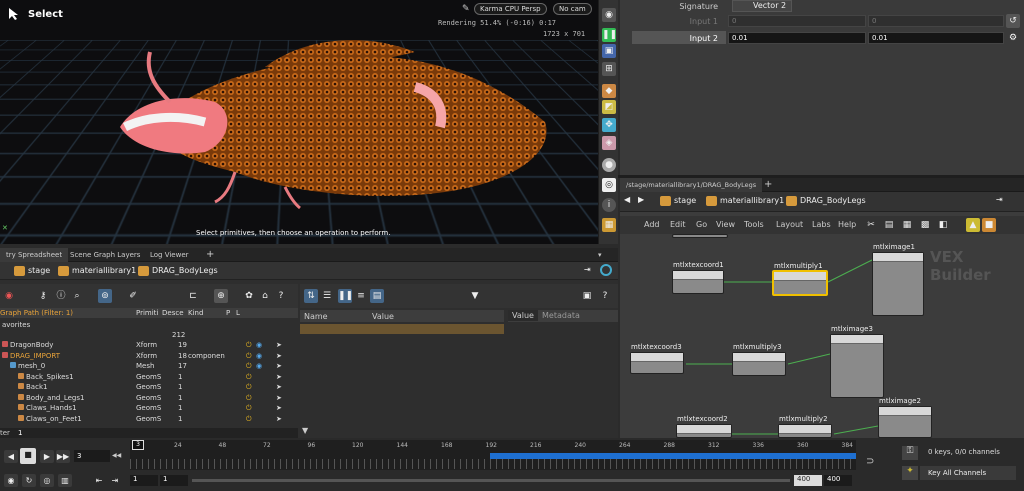 The height and width of the screenshot is (491, 1024). I want to click on filter-bar-value: 1, so click(20, 433).